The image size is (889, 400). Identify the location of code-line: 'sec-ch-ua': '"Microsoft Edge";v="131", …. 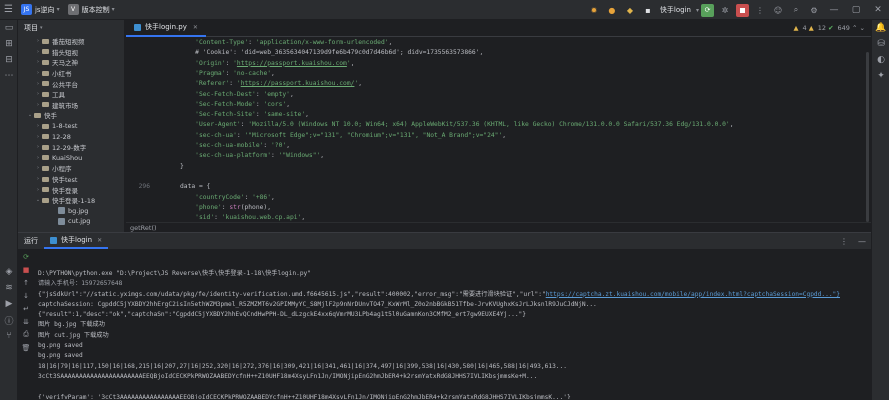
(496, 136).